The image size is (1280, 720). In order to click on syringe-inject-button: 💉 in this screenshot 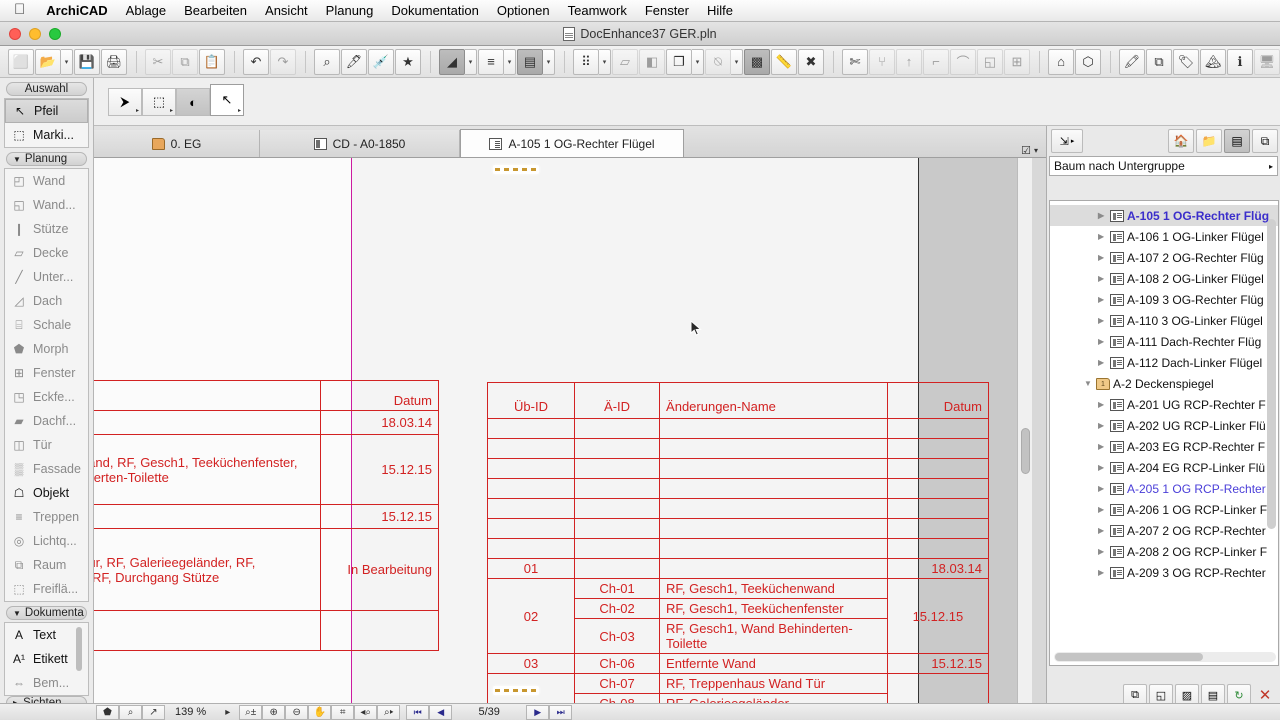, I will do `click(381, 61)`.